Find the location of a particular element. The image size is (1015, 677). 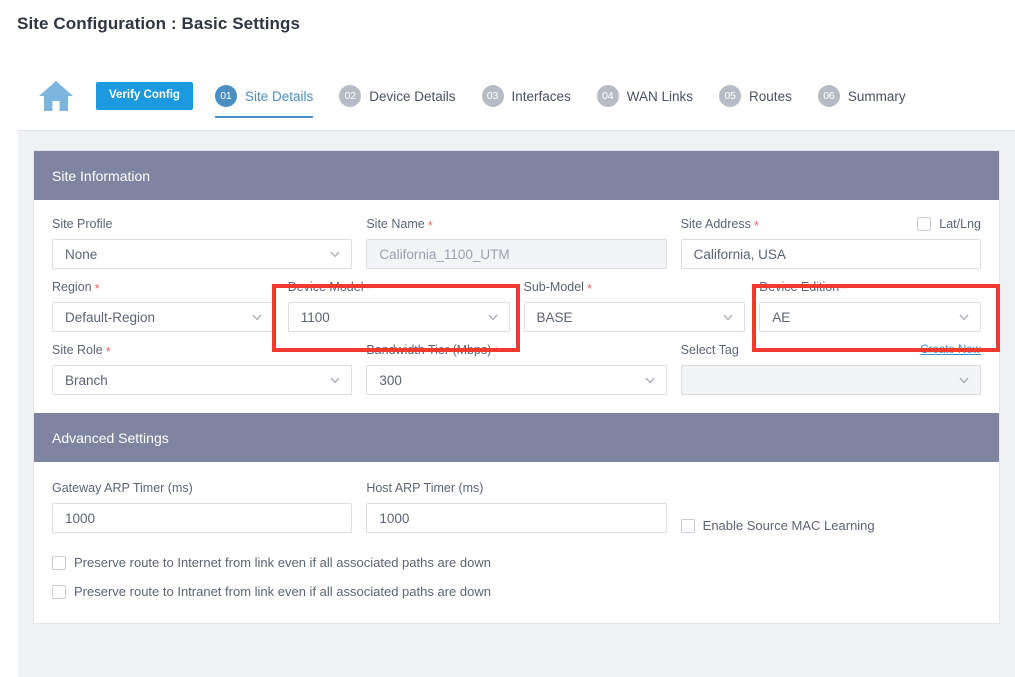

label-gateway-arp-timer: Gateway ARP Timer (ms) is located at coordinates (122, 488).